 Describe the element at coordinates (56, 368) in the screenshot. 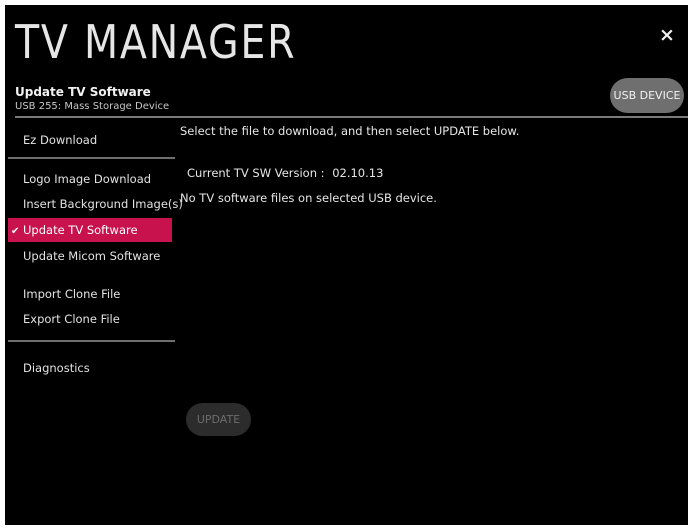

I see `sidebar-item-label: Diagnostics` at that location.